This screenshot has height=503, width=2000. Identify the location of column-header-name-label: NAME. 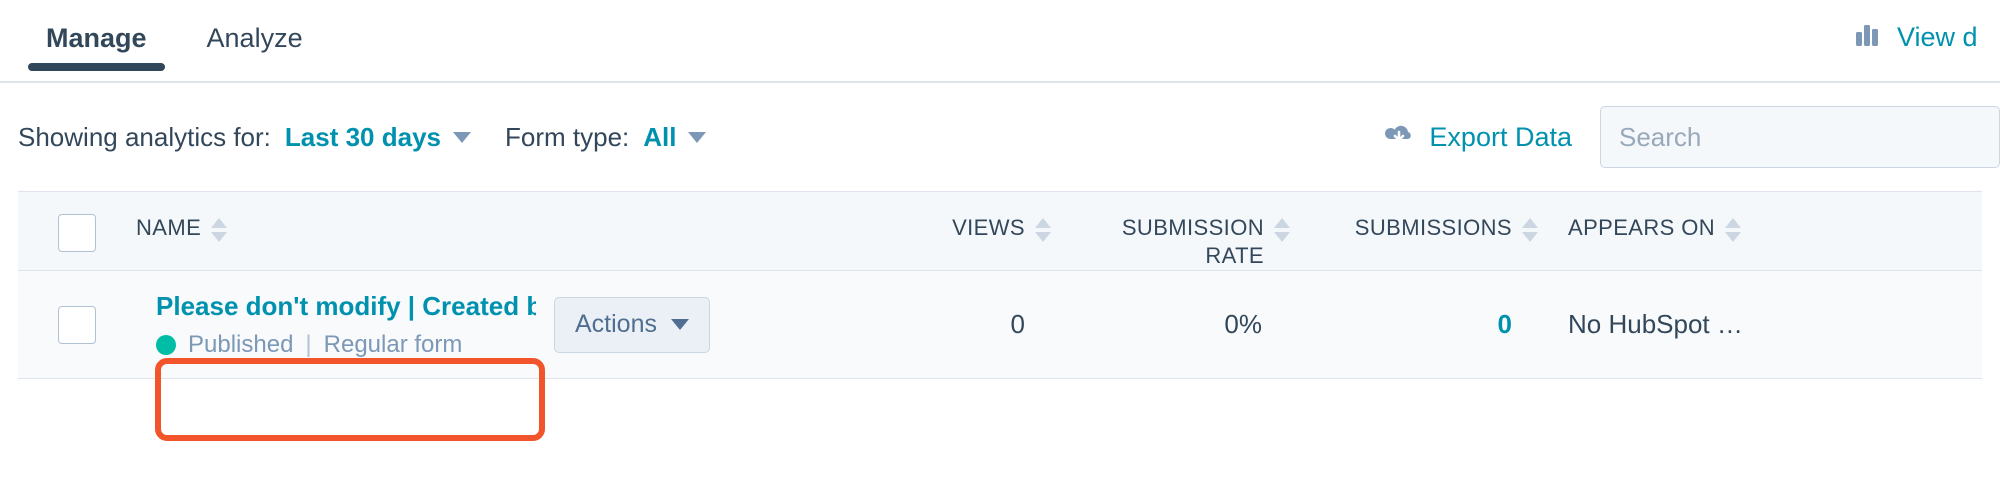
(169, 227).